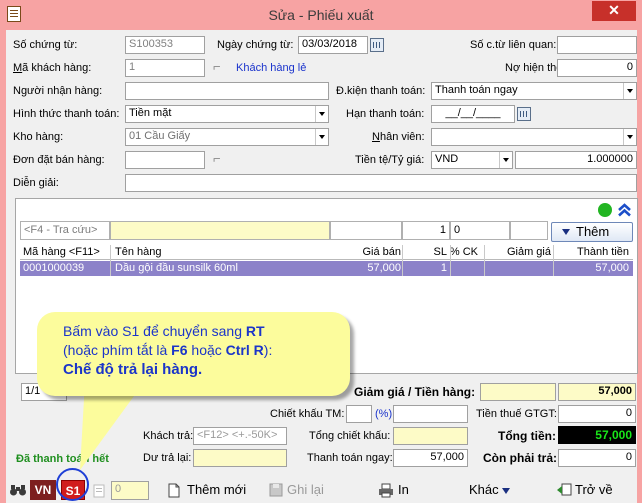 The height and width of the screenshot is (503, 642). Describe the element at coordinates (534, 91) in the screenshot. I see `dk-thanh-toan-select: Thanh toán ngay` at that location.